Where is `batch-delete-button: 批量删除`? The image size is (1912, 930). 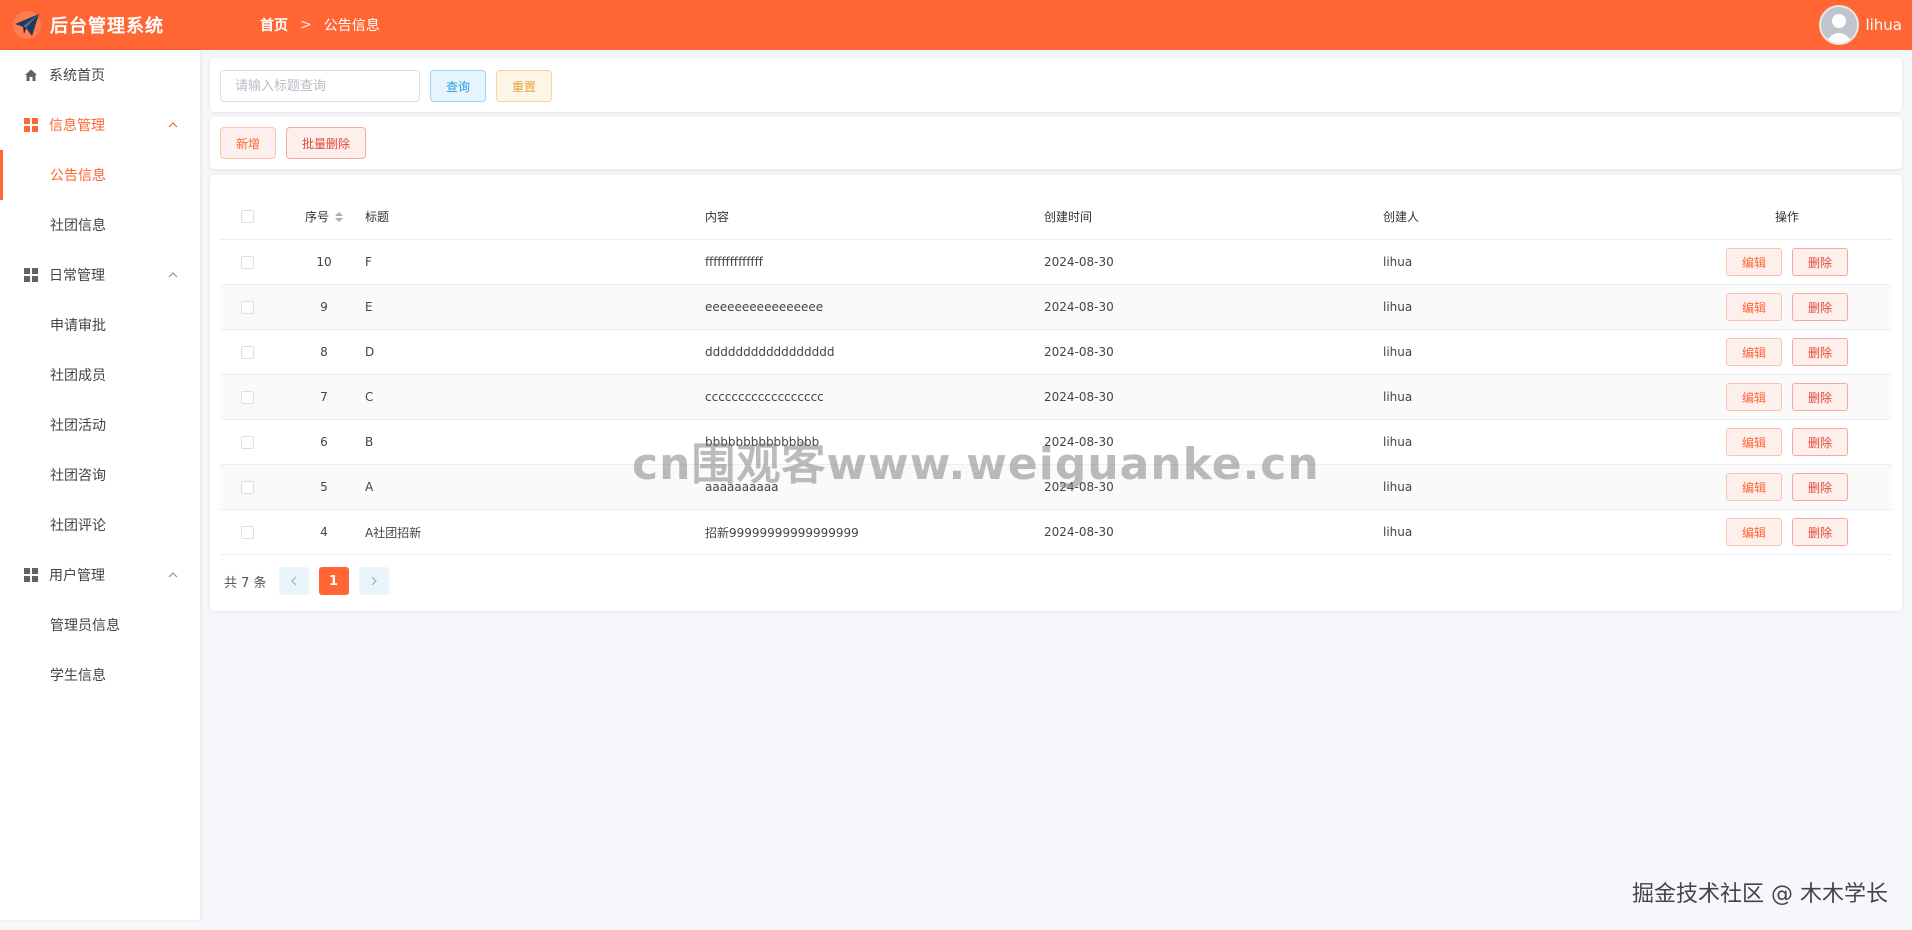
batch-delete-button: 批量删除 is located at coordinates (326, 143).